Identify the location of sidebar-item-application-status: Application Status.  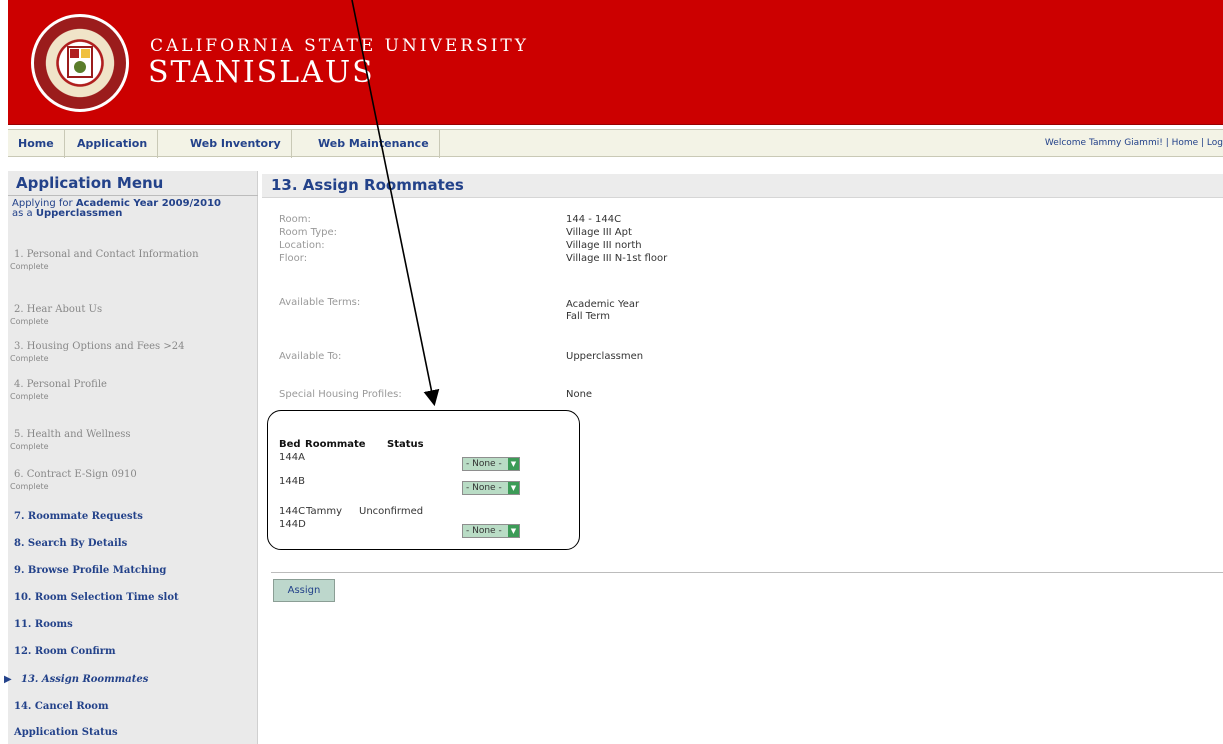
(133, 732).